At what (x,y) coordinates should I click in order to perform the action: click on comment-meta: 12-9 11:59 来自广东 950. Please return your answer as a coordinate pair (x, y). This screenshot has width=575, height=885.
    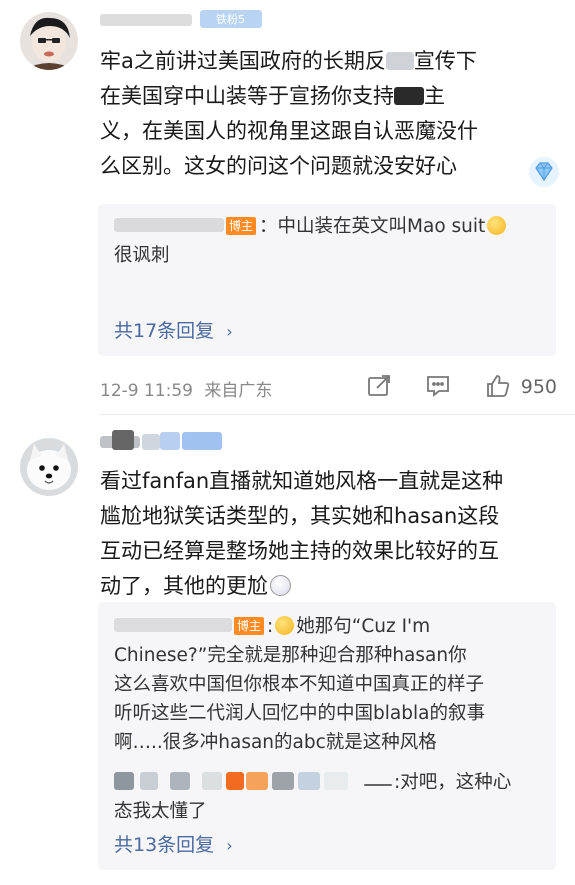
    Looking at the image, I should click on (328, 387).